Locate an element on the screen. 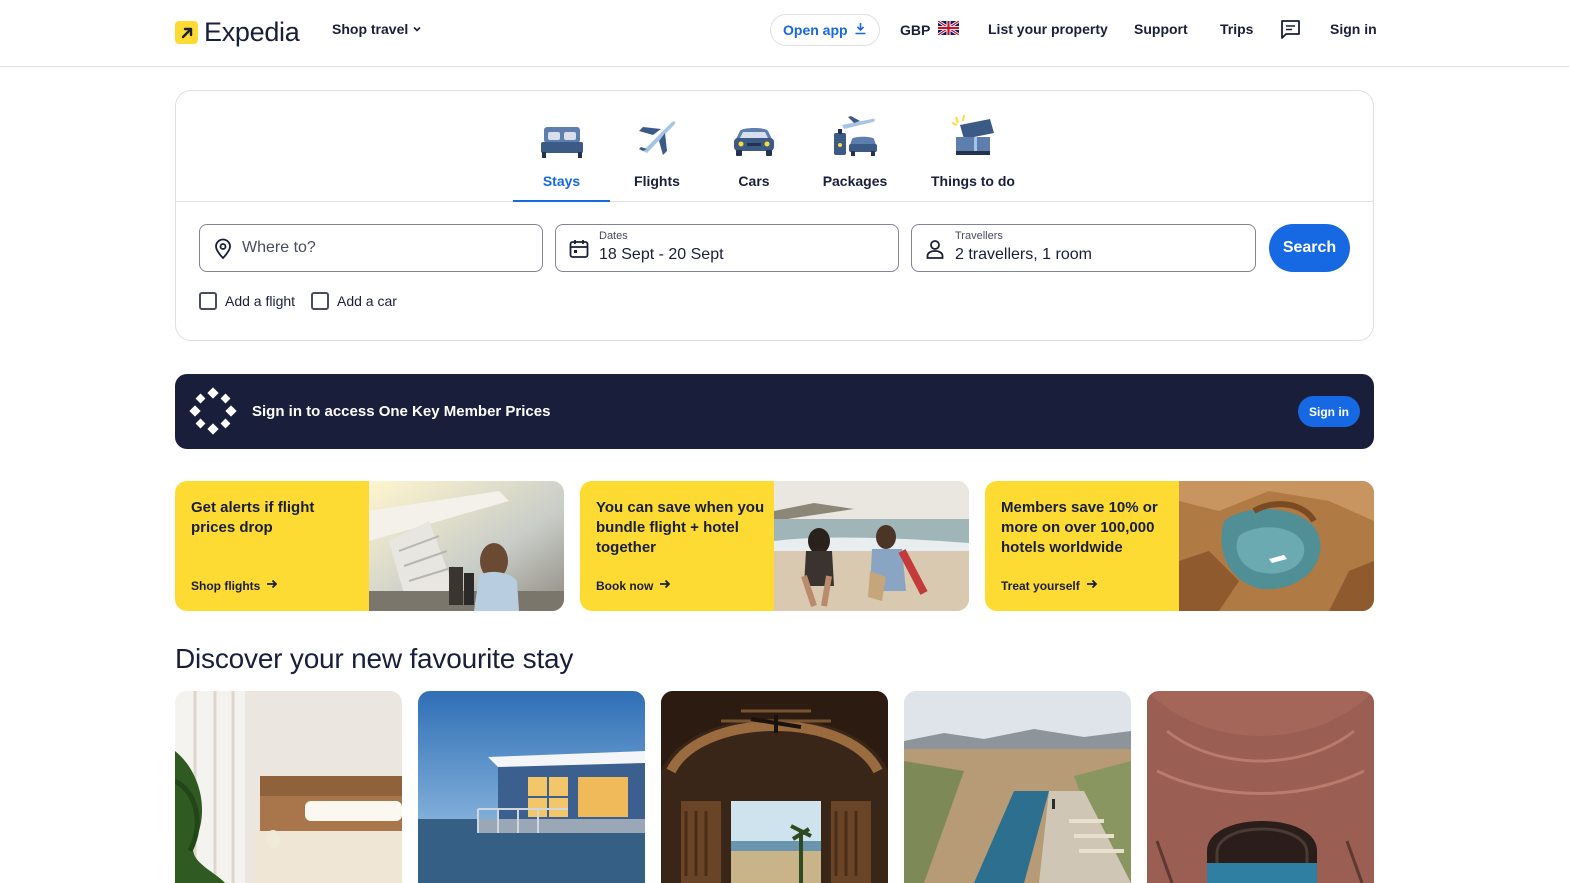  add-flight-checkbox: Add a flight is located at coordinates (247, 301).